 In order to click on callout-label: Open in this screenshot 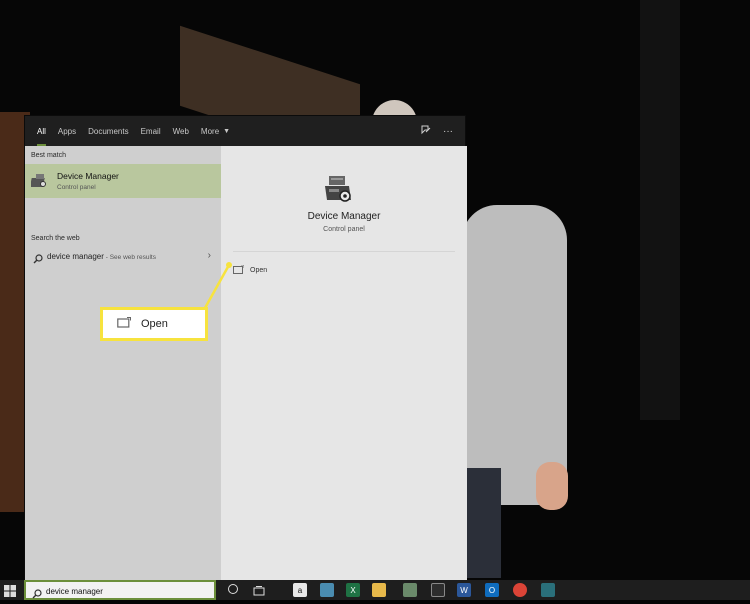, I will do `click(154, 324)`.